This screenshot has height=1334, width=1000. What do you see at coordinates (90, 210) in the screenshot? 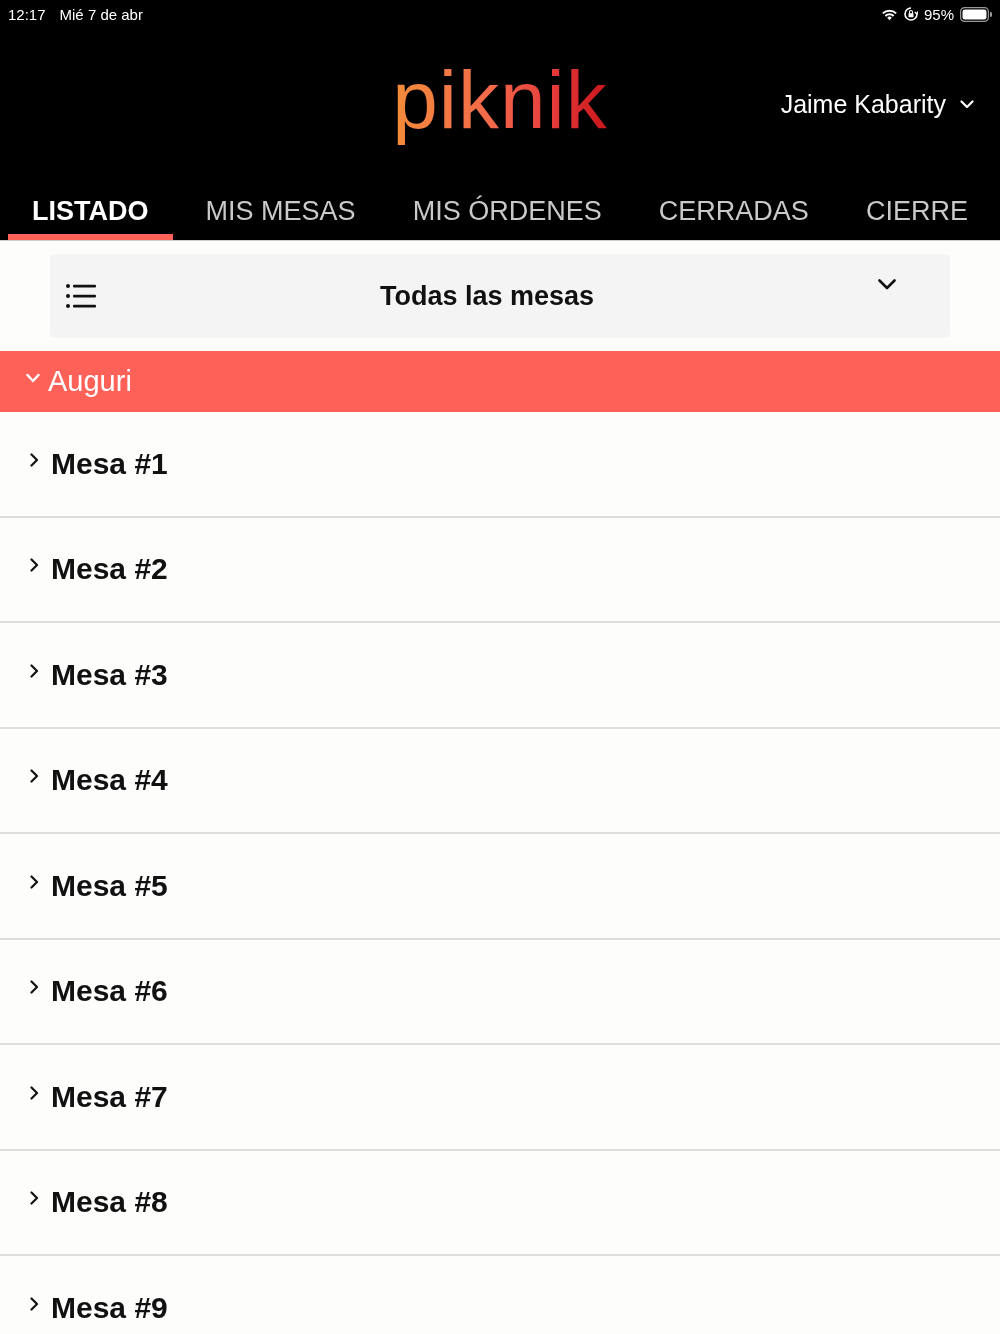
I see `nav-tab: LISTADO` at bounding box center [90, 210].